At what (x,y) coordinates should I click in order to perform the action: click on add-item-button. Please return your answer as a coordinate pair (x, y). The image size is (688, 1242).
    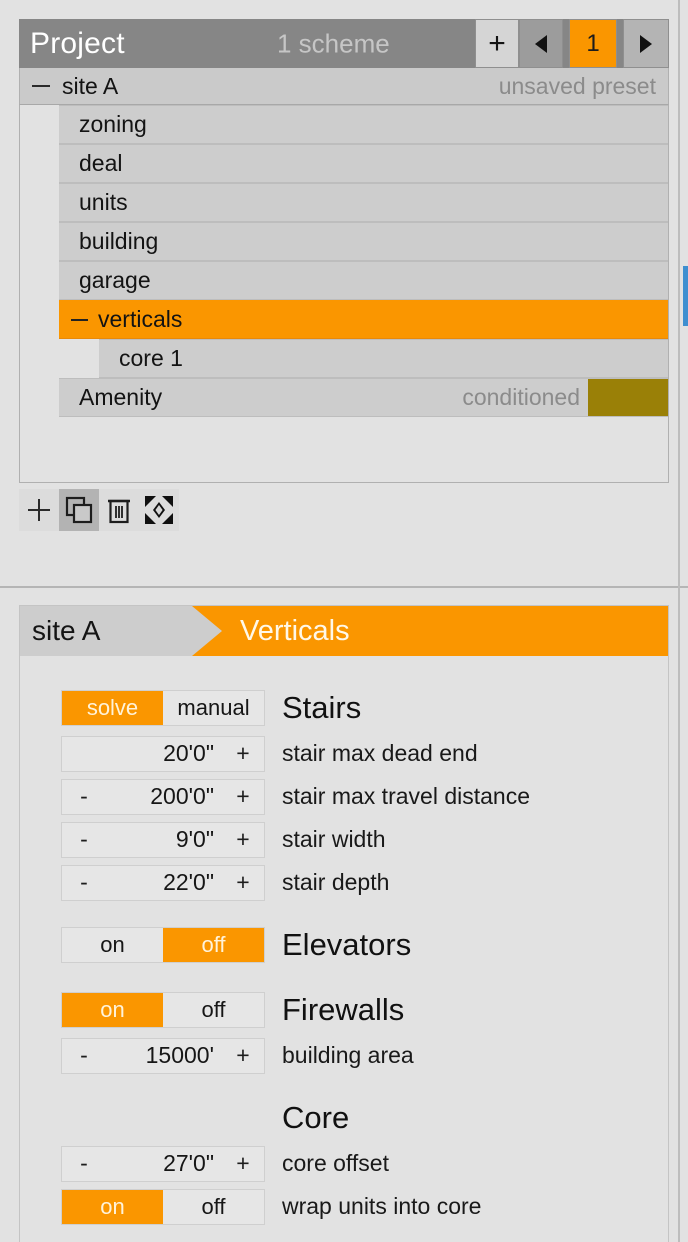
    Looking at the image, I should click on (39, 510).